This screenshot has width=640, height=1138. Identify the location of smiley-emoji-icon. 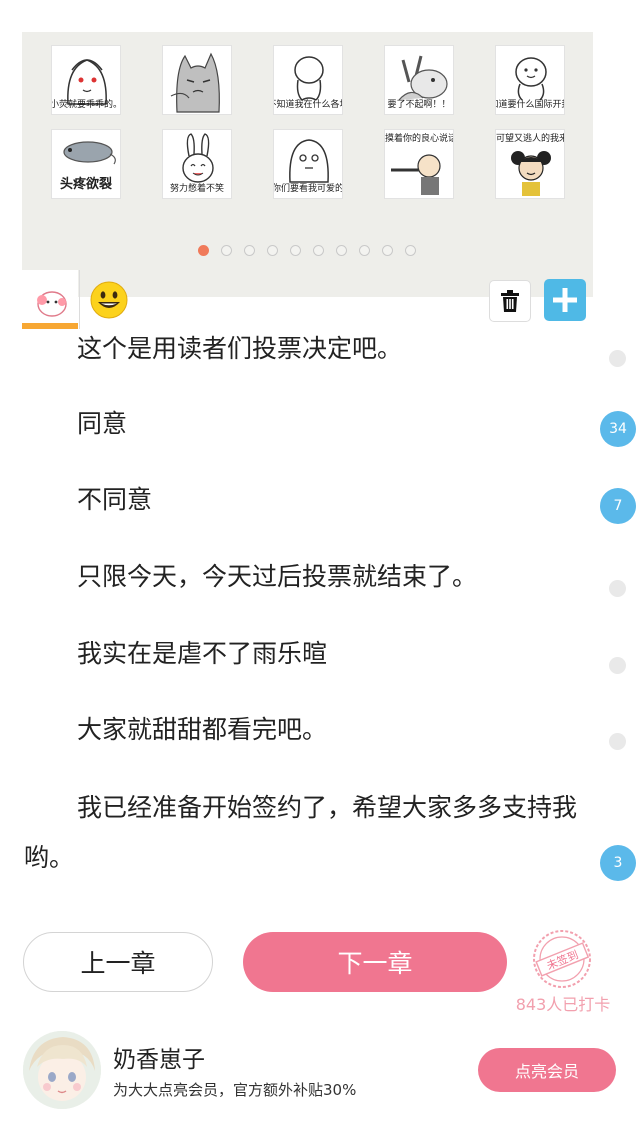
(109, 299).